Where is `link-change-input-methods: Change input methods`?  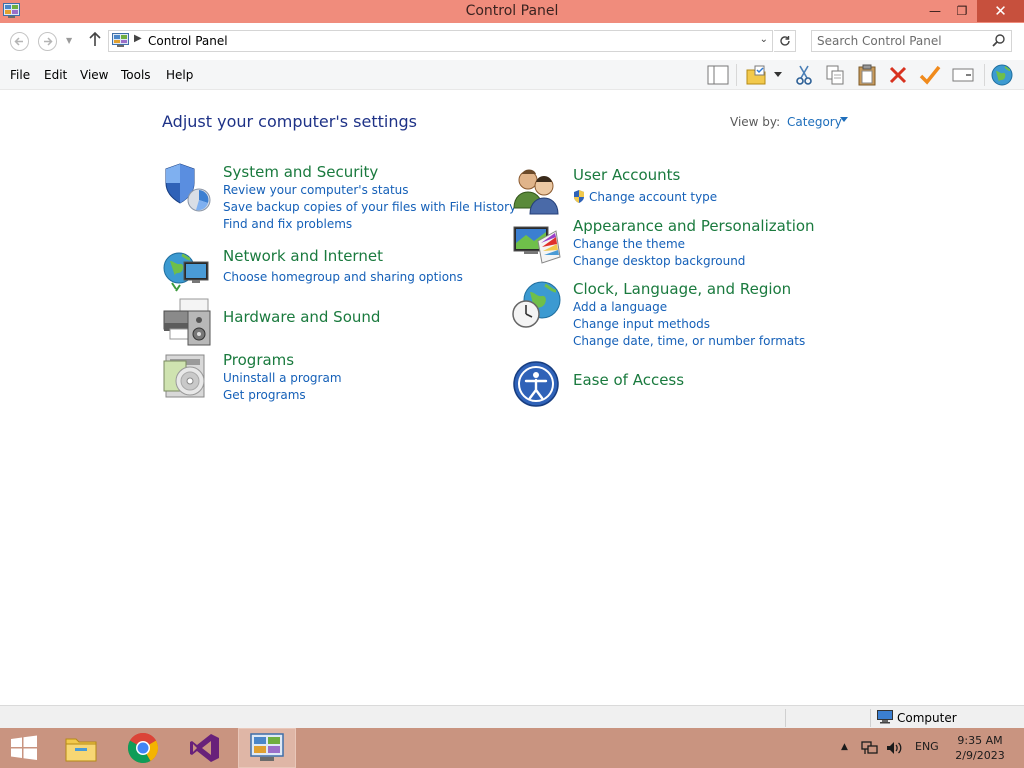
link-change-input-methods: Change input methods is located at coordinates (641, 324).